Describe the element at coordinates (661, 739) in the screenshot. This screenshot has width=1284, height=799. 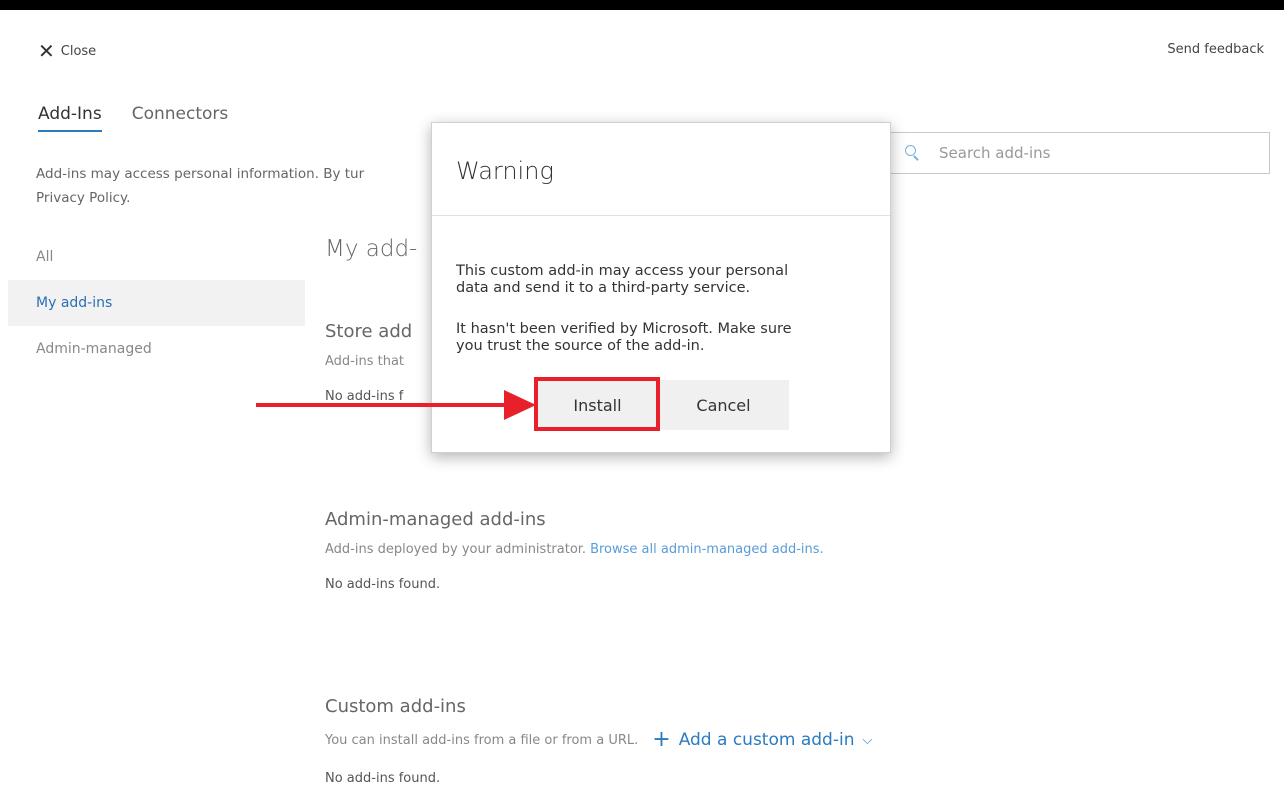
I see `plus-icon: +` at that location.